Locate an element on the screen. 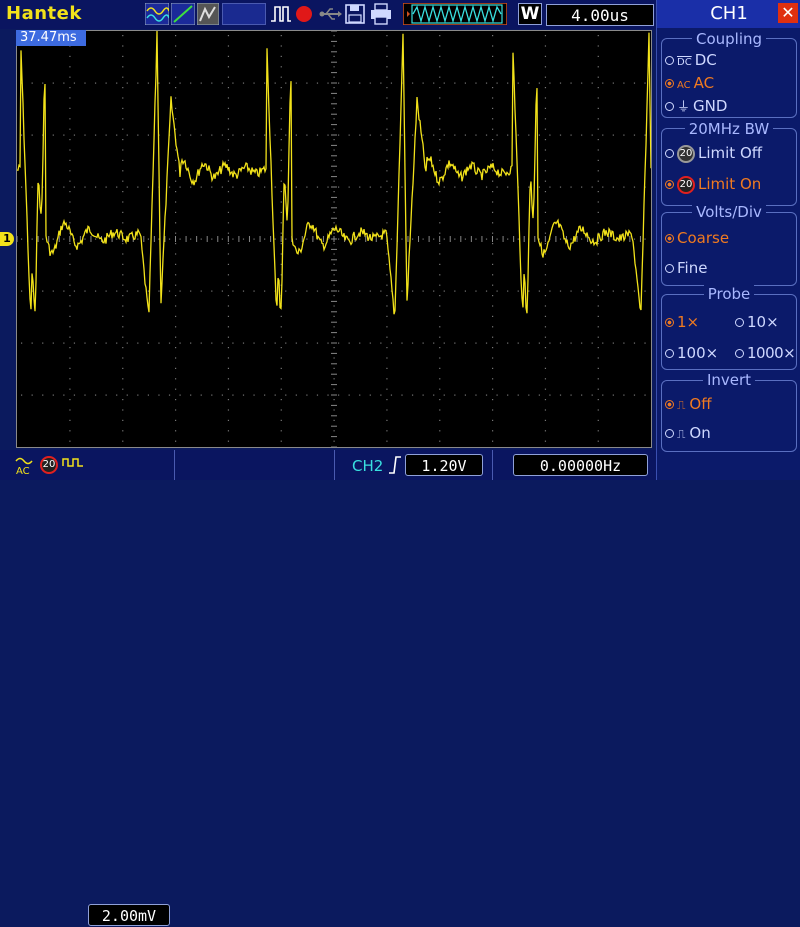 Image resolution: width=800 pixels, height=927 pixels. rising-edge-icon is located at coordinates (395, 465).